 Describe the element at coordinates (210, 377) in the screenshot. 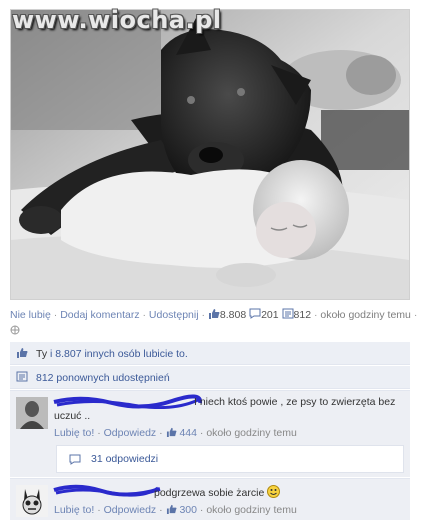

I see `shares-summary: 812 ponownych udostępnień` at that location.